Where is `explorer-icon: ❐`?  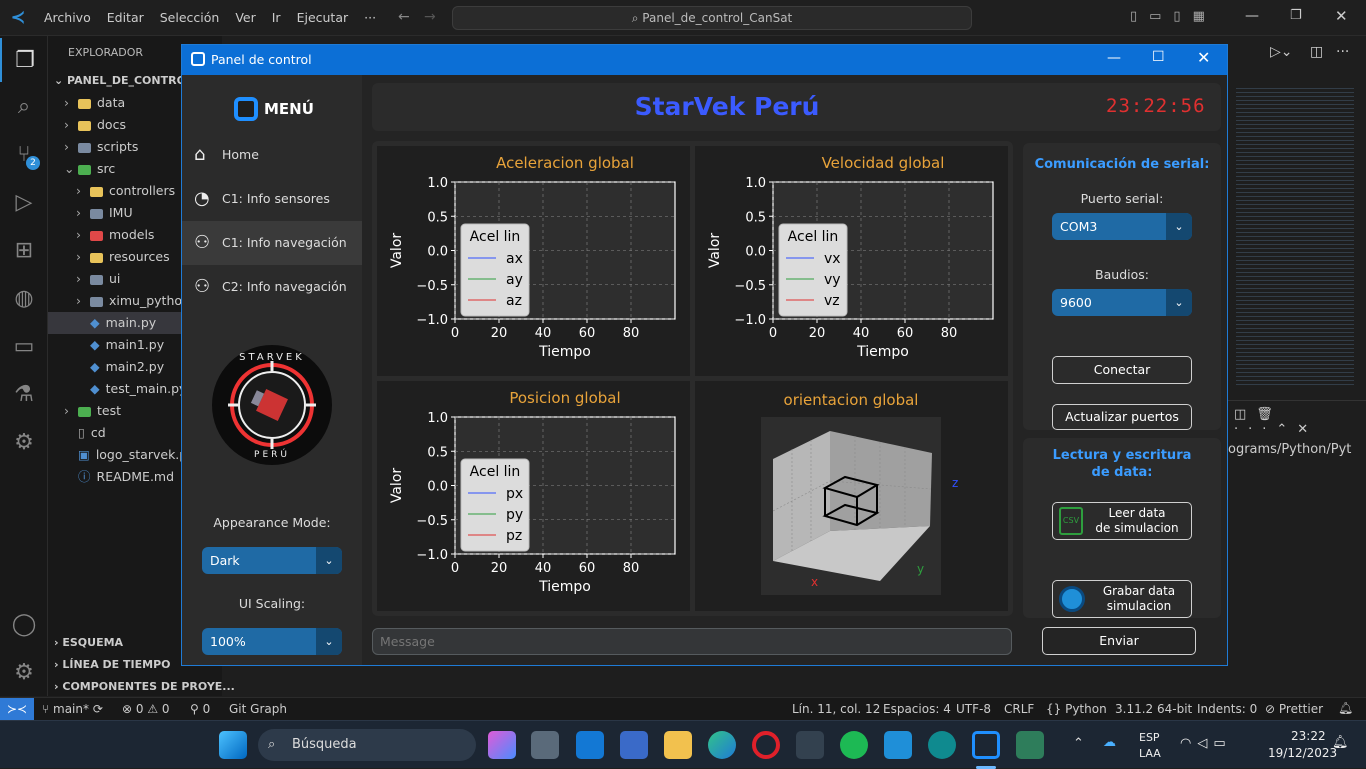
explorer-icon: ❐ is located at coordinates (24, 60).